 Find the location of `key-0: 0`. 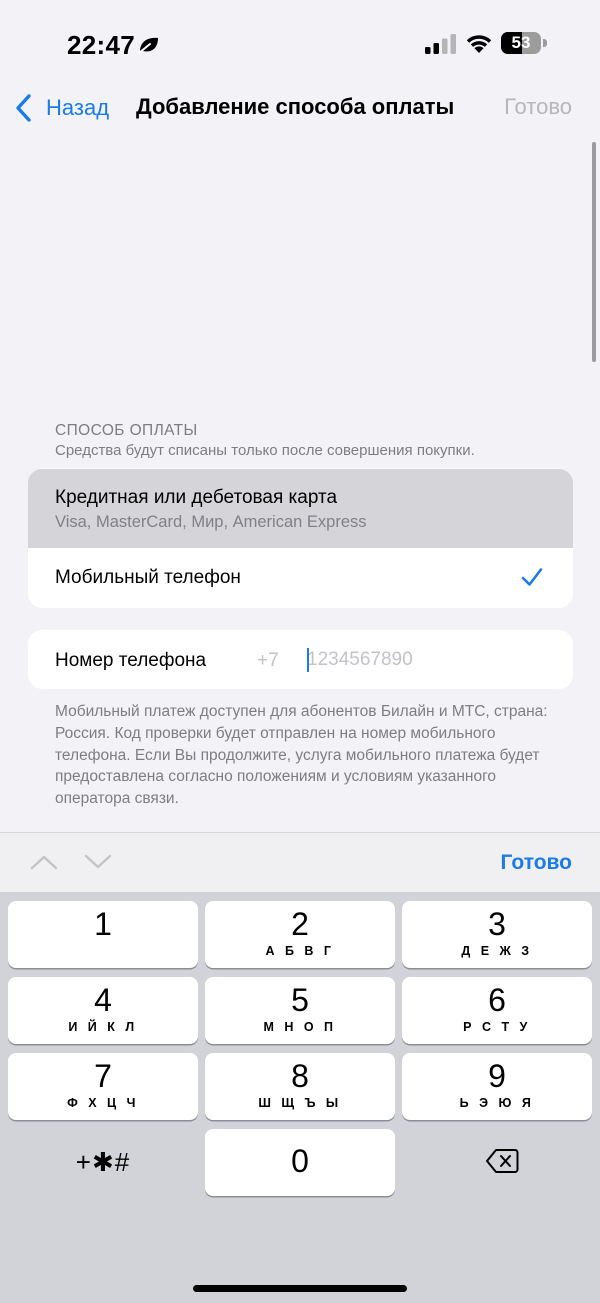

key-0: 0 is located at coordinates (300, 1162).